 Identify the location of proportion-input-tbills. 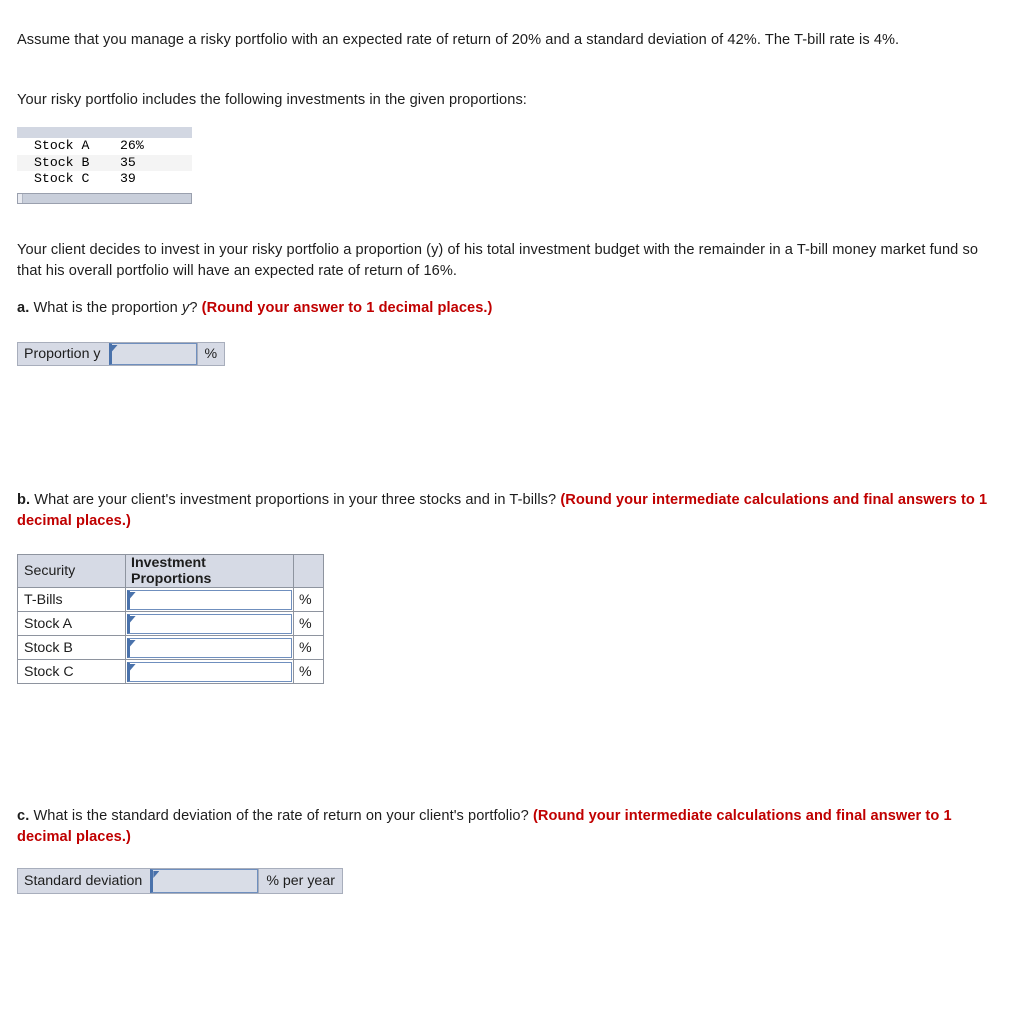
(209, 599).